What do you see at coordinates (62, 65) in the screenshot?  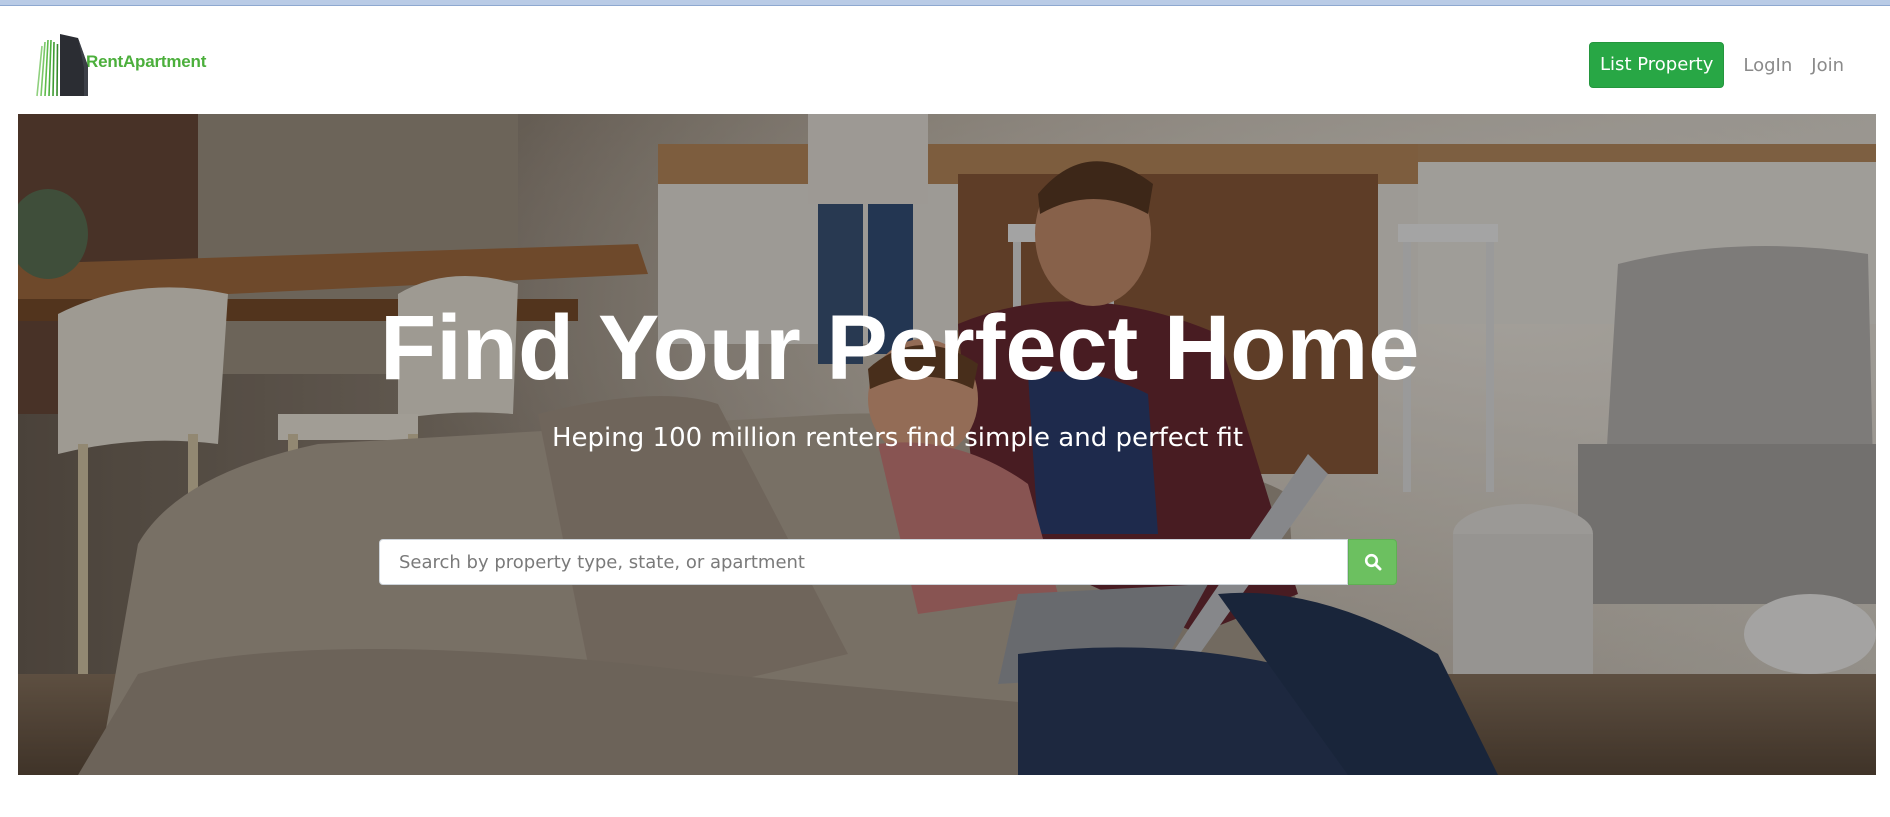 I see `building-logo-icon` at bounding box center [62, 65].